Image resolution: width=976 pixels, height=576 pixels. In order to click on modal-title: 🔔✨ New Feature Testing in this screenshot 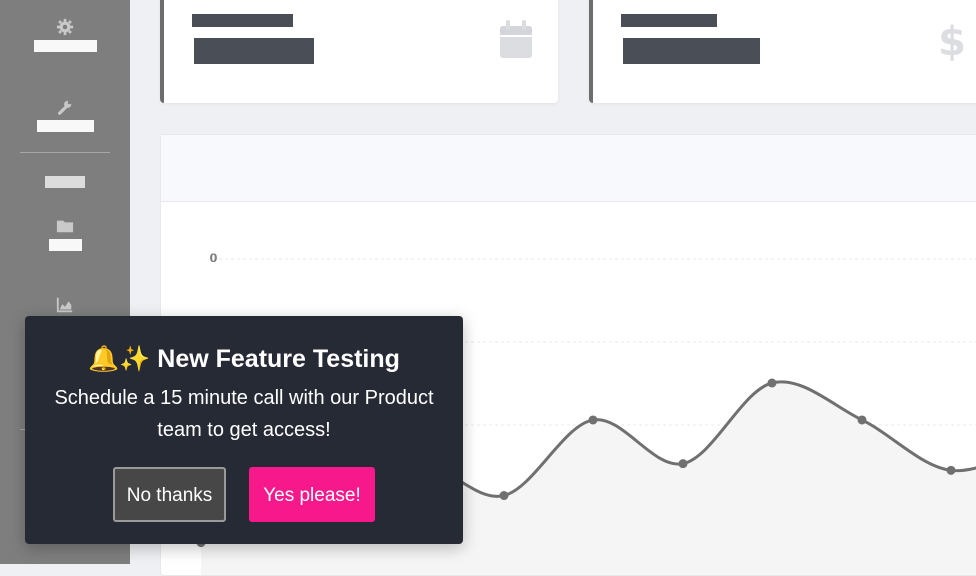, I will do `click(244, 359)`.